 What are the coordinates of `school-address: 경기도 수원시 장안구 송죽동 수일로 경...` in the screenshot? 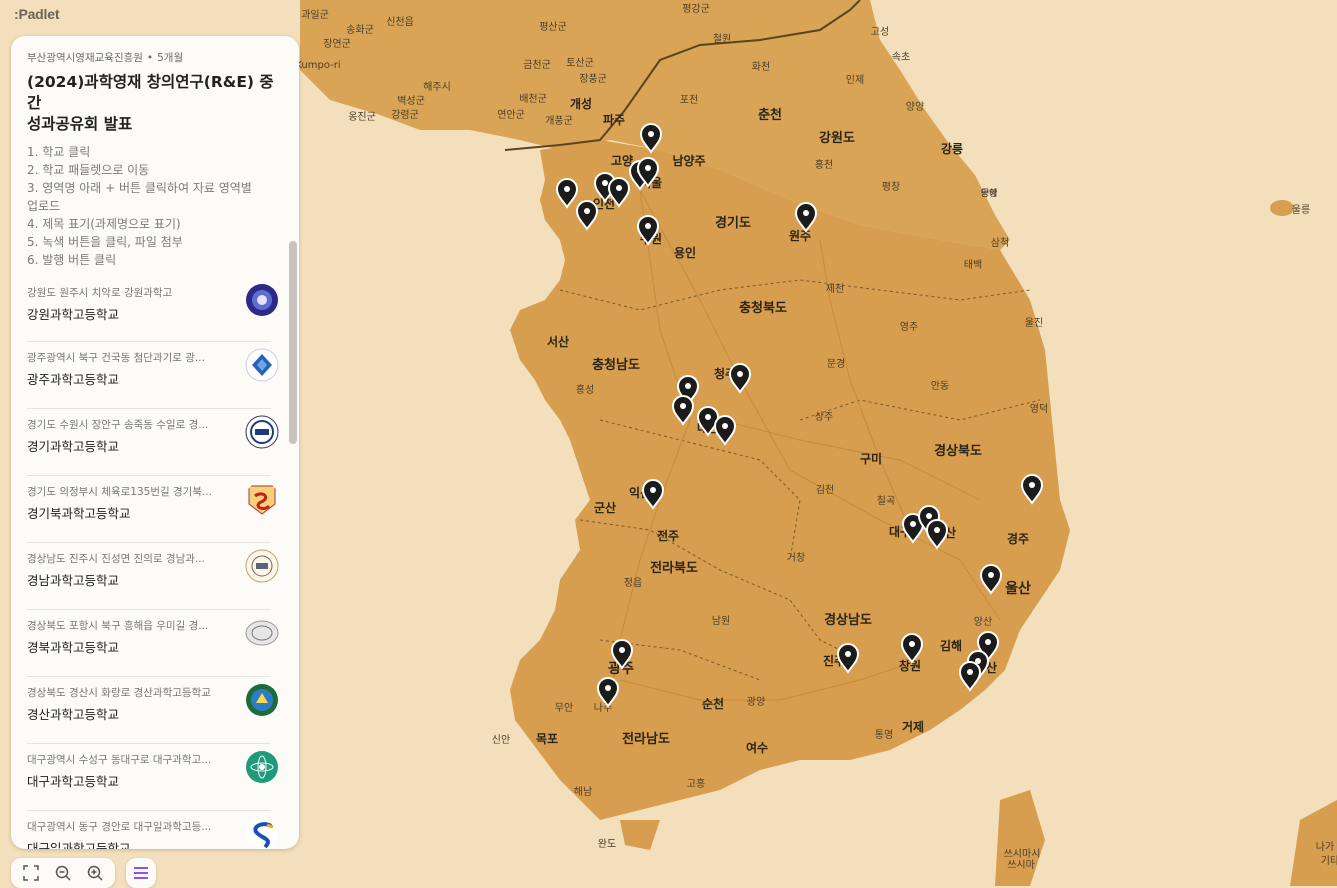 It's located at (118, 425).